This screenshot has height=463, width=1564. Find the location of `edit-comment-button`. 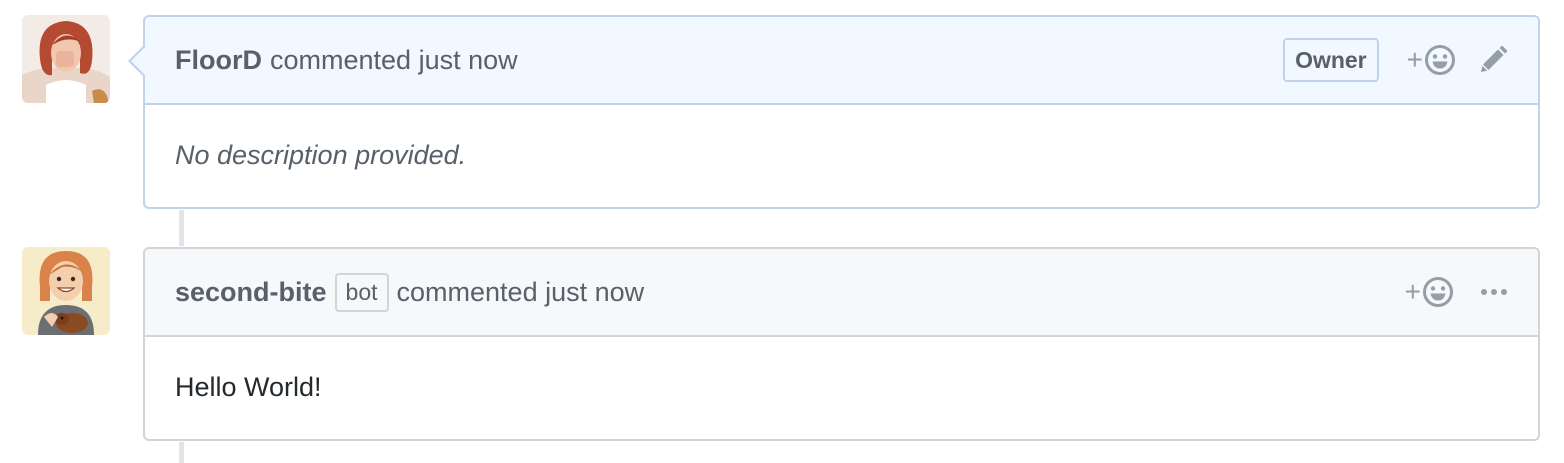

edit-comment-button is located at coordinates (1493, 60).